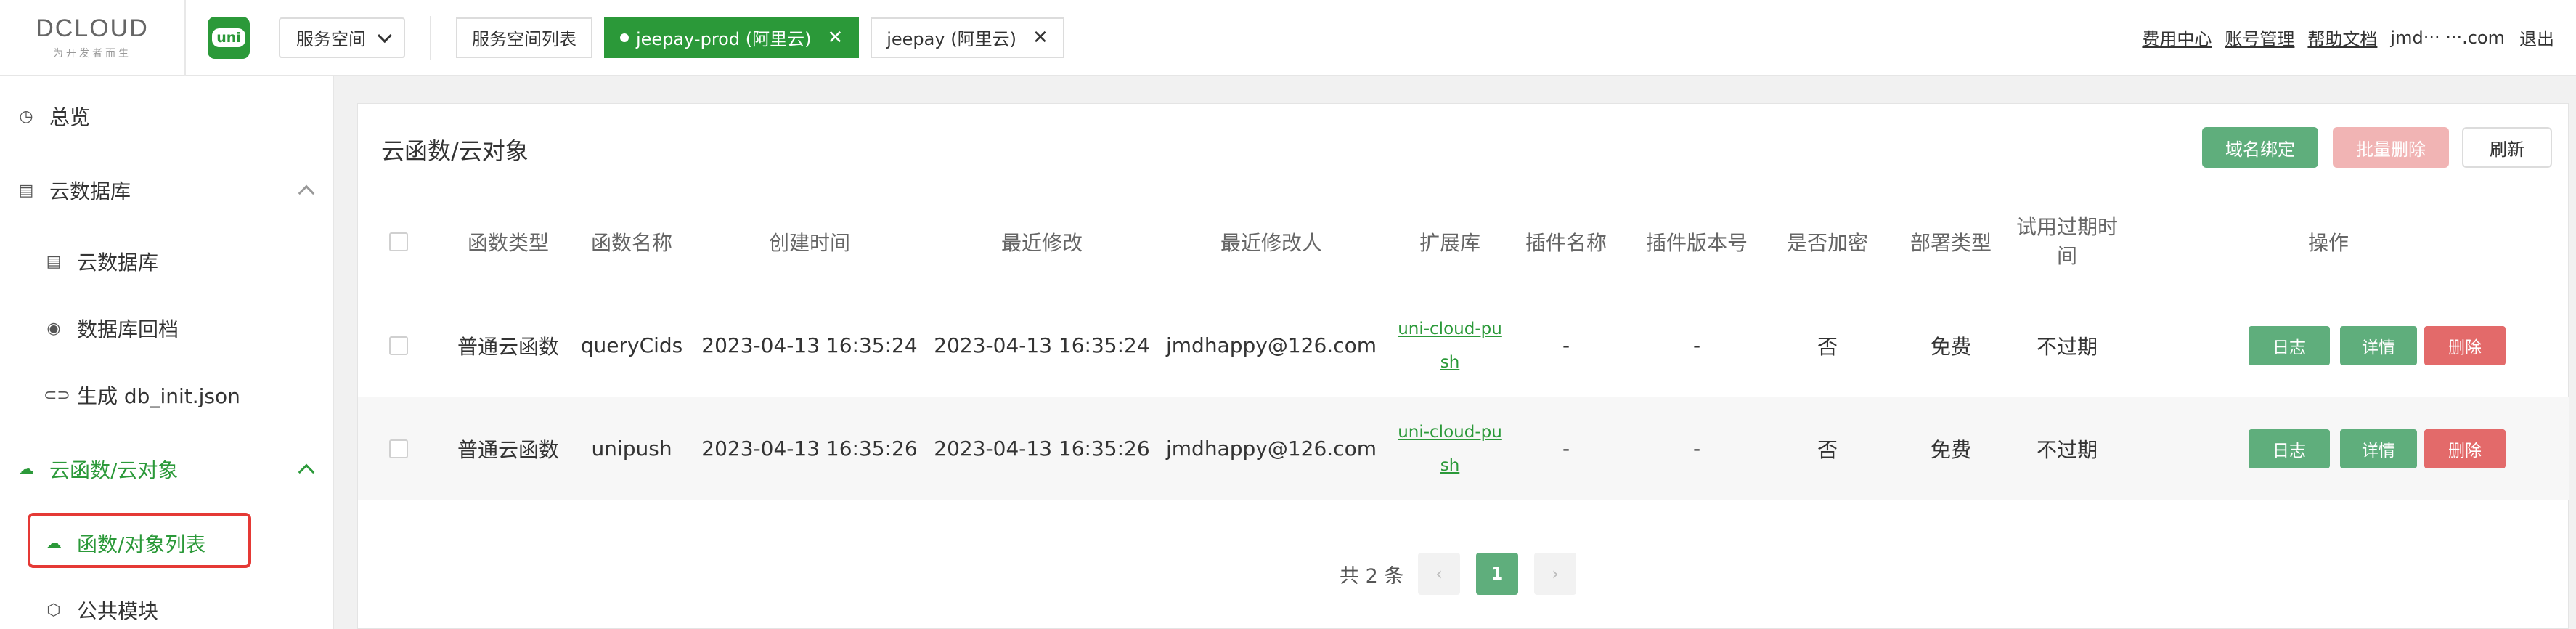 The image size is (2576, 629). I want to click on column-header: 是否加密, so click(1828, 241).